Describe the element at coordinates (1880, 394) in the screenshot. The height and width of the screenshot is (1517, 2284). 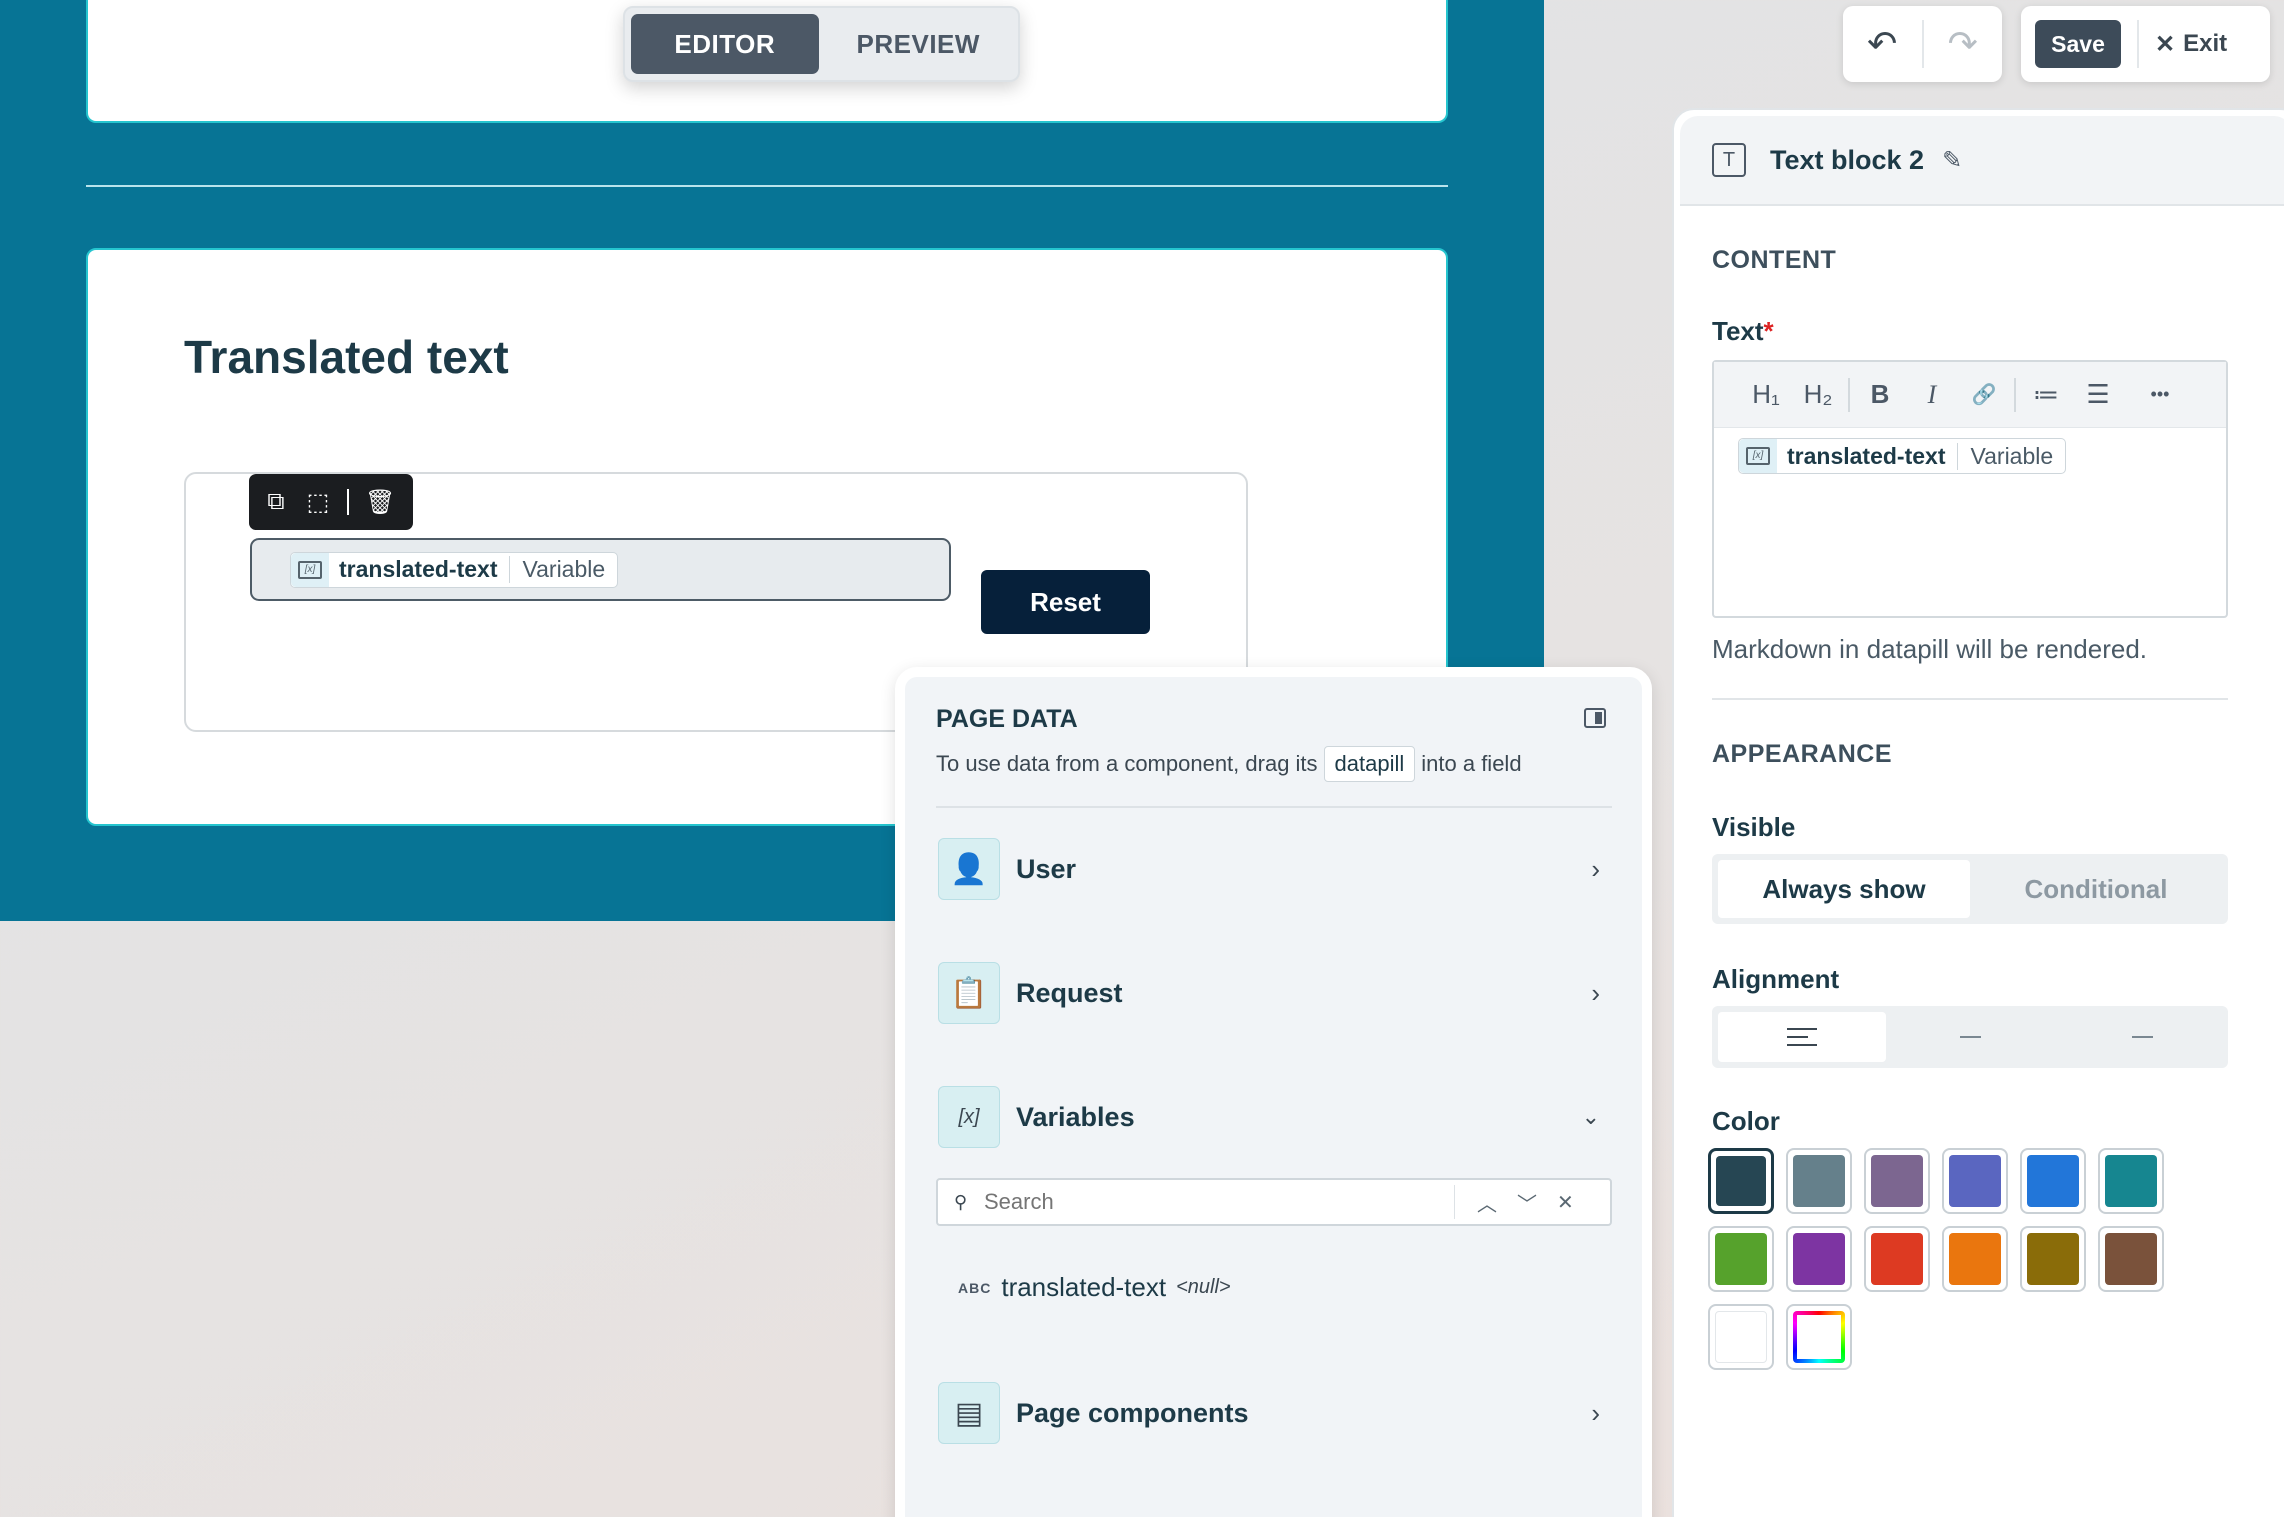
I see `bold-icon: B` at that location.